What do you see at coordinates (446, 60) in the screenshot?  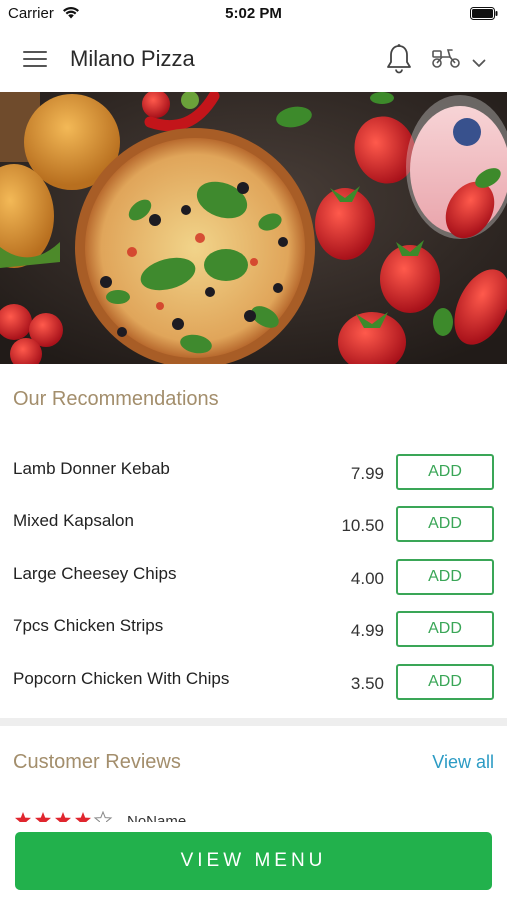 I see `scooter-icon` at bounding box center [446, 60].